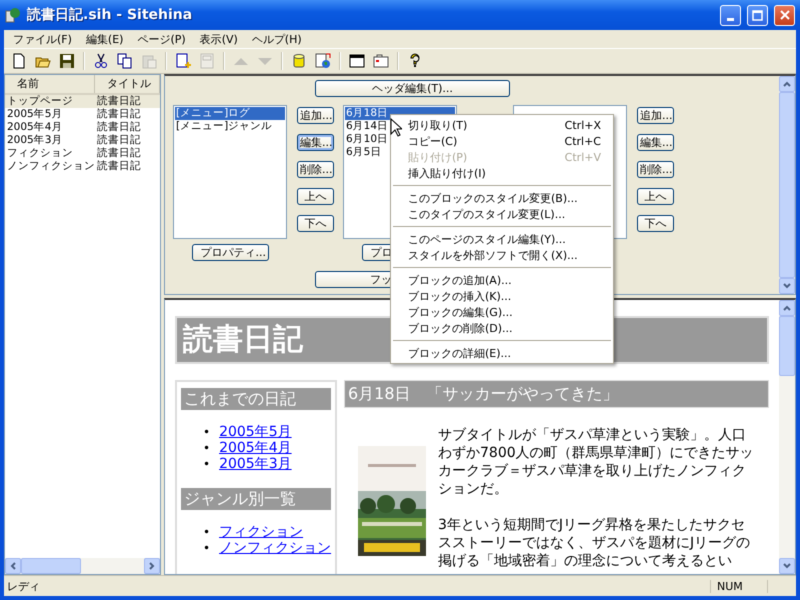 Image resolution: width=800 pixels, height=600 pixels. I want to click on sidebar-heading: ジャンル別一覧, so click(256, 499).